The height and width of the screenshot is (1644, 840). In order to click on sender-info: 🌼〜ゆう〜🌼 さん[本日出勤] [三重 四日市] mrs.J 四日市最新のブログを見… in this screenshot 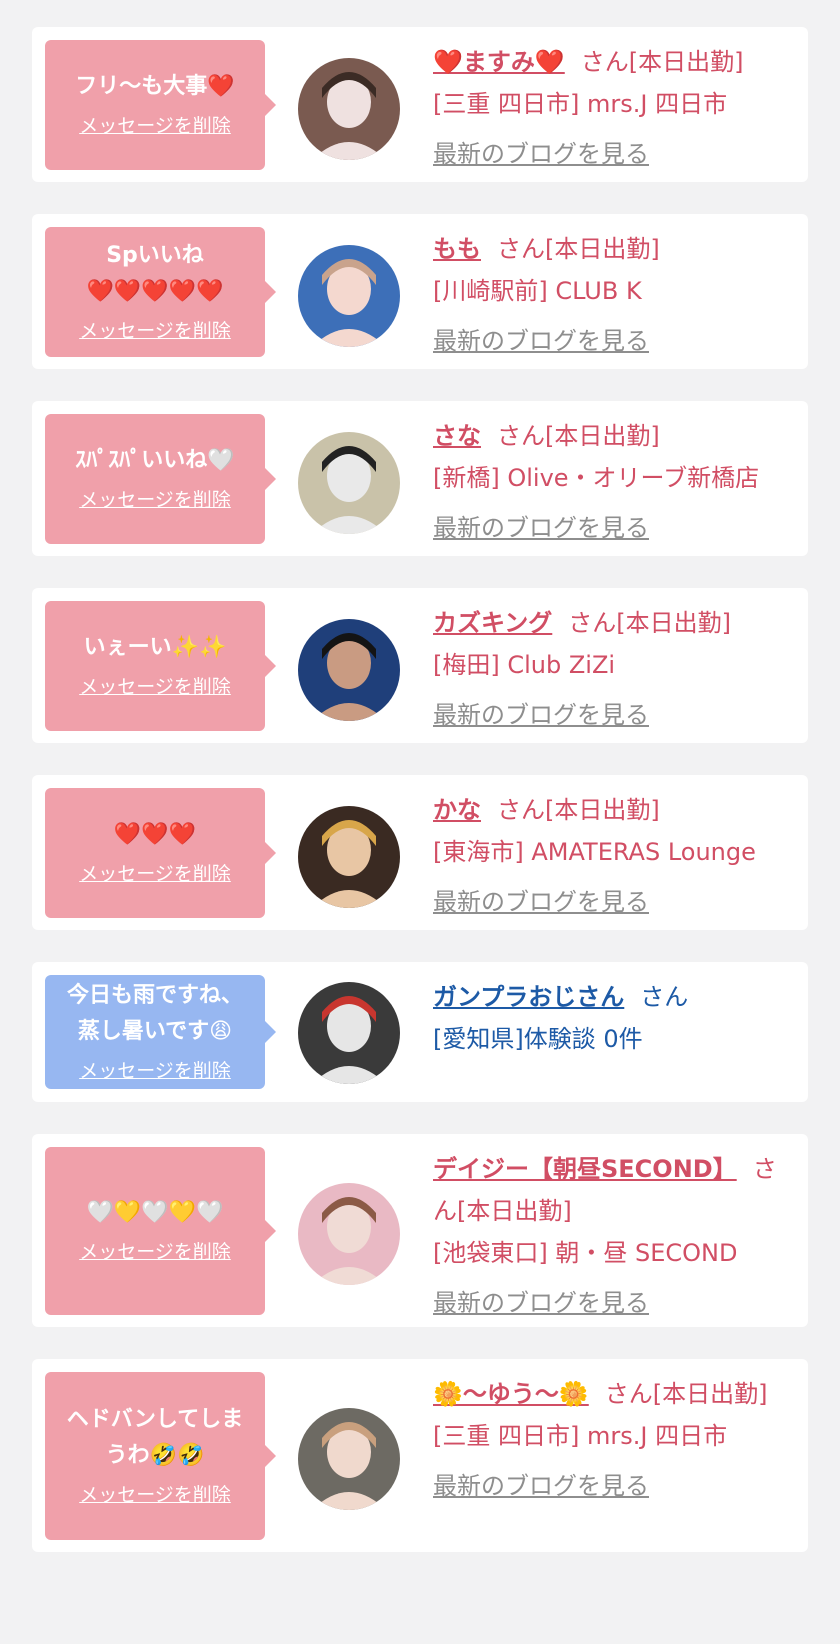, I will do `click(608, 1440)`.